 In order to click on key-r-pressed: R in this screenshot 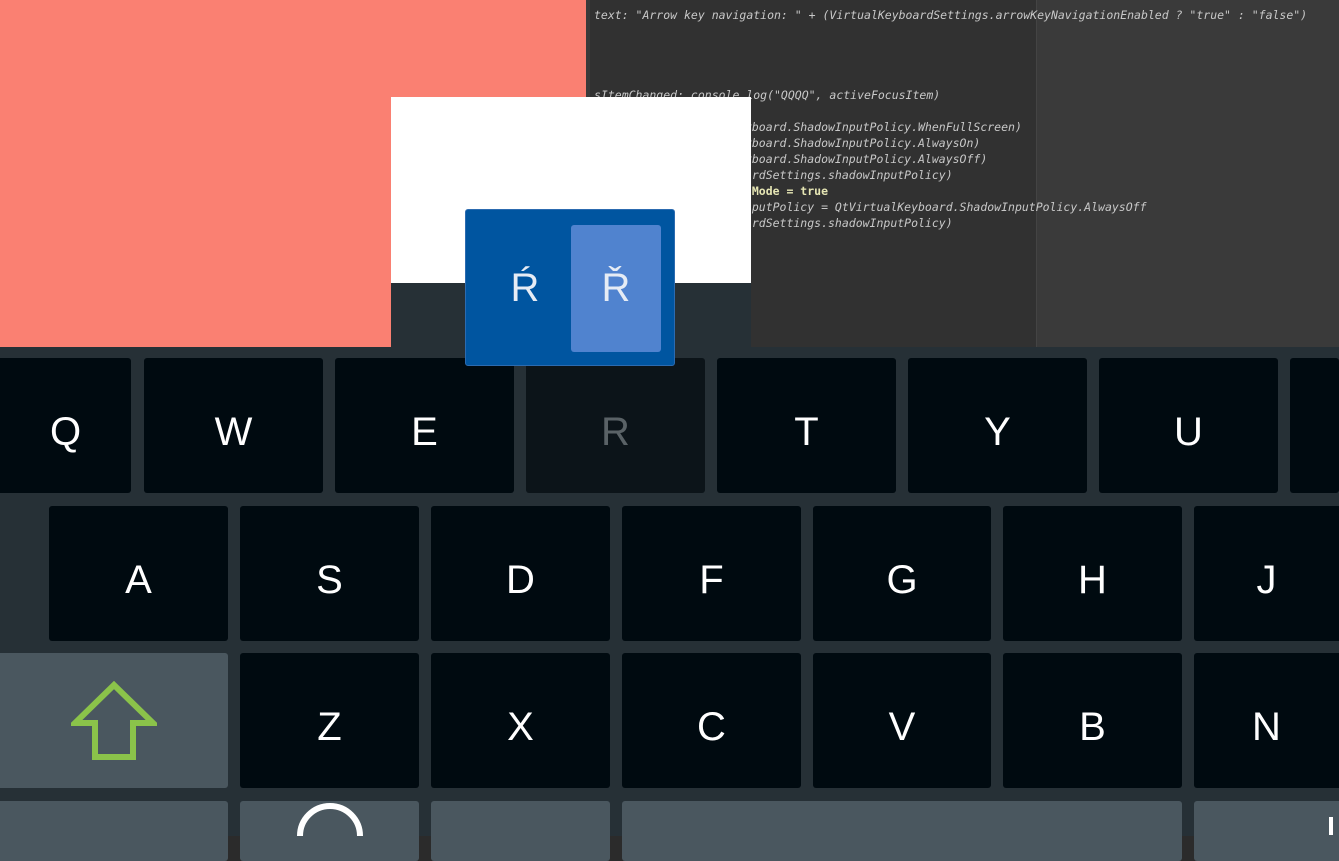, I will do `click(615, 425)`.